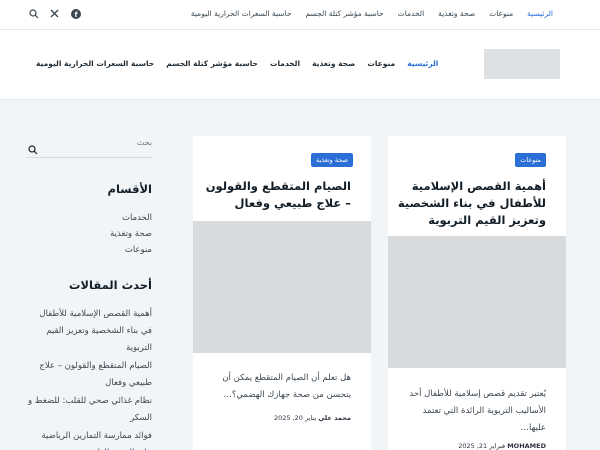 This screenshot has width=600, height=450. I want to click on top-nav-health: صحة وتغذية, so click(456, 13).